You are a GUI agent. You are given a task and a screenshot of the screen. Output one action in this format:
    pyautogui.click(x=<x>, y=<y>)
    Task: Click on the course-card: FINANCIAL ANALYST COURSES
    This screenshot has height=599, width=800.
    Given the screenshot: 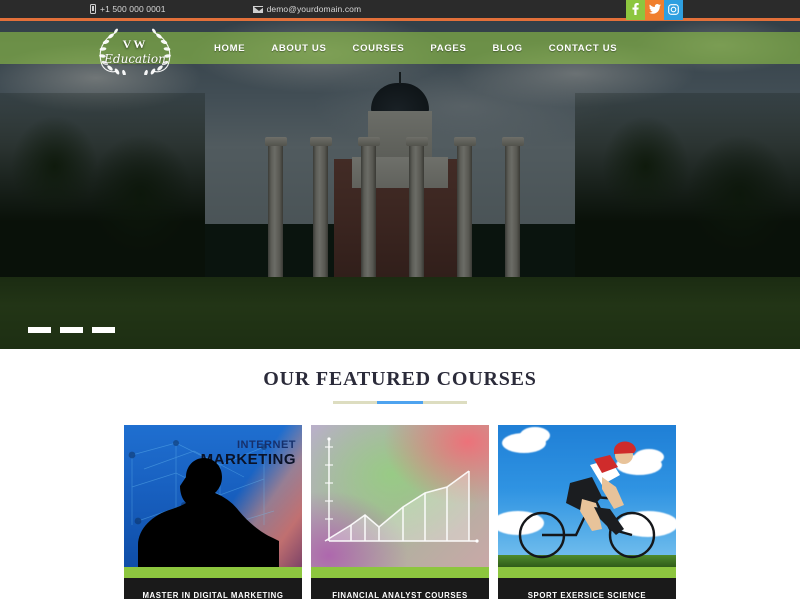 What is the action you would take?
    pyautogui.click(x=400, y=512)
    